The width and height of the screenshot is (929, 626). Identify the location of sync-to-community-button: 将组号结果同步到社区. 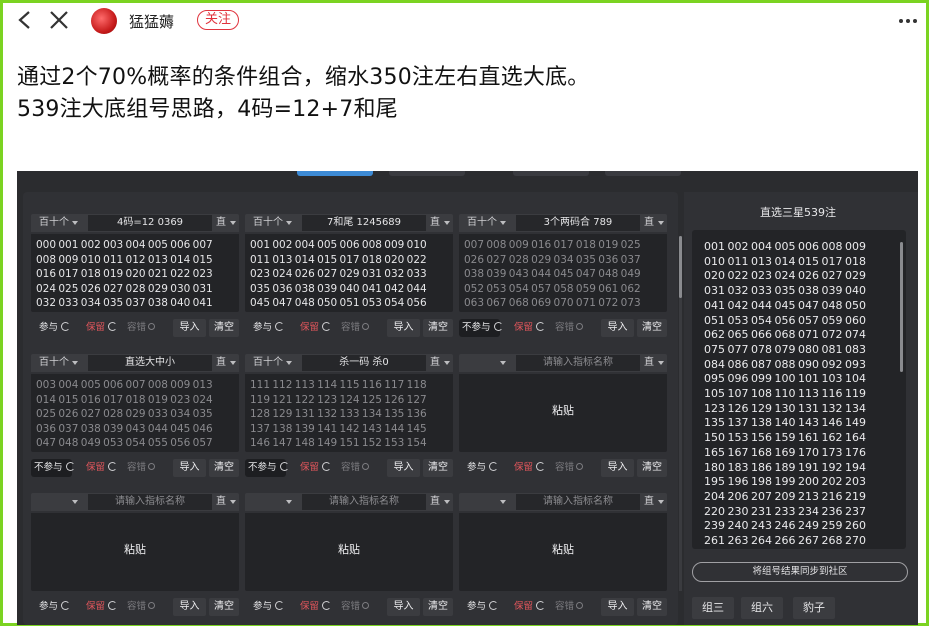
(800, 572).